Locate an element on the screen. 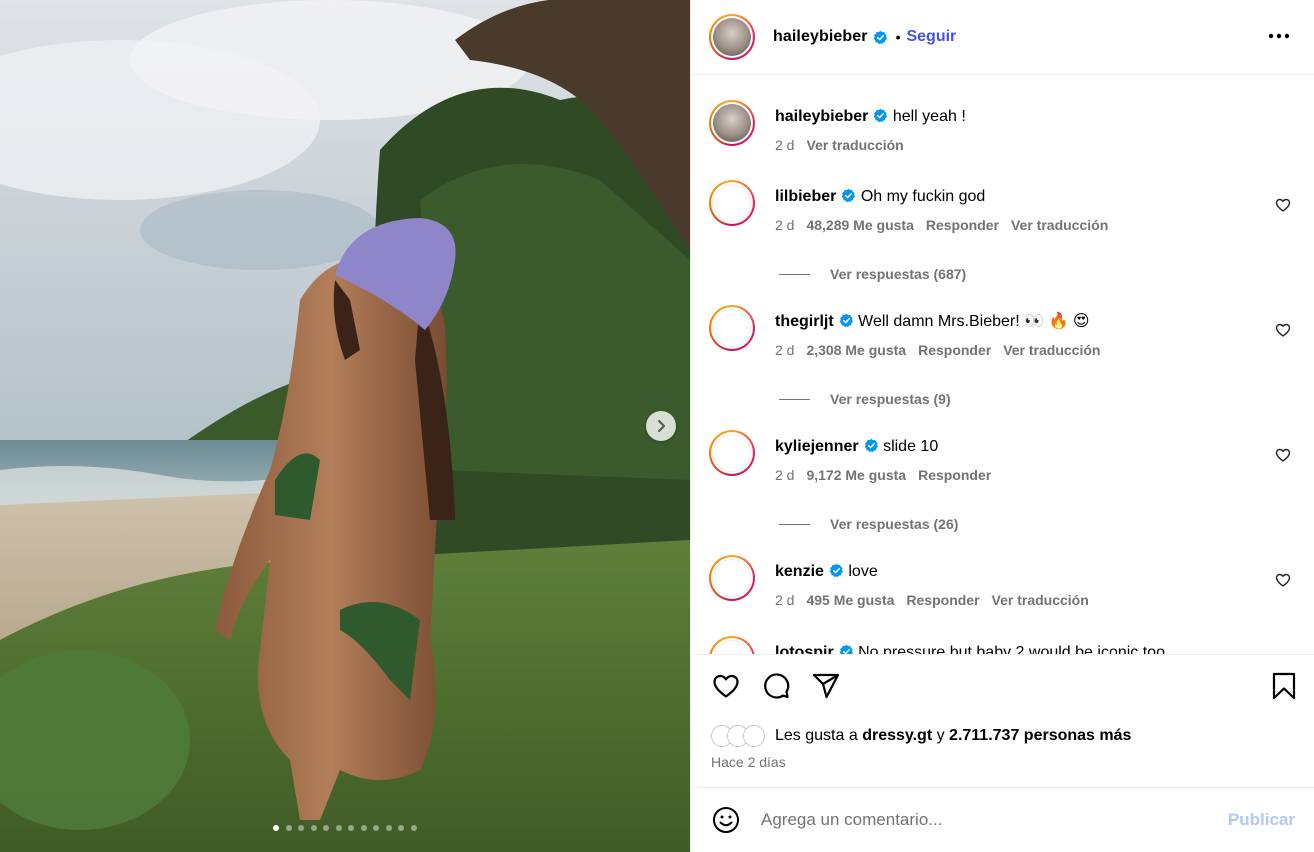 The width and height of the screenshot is (1314, 852). comment-text: hell yeah ! is located at coordinates (929, 116).